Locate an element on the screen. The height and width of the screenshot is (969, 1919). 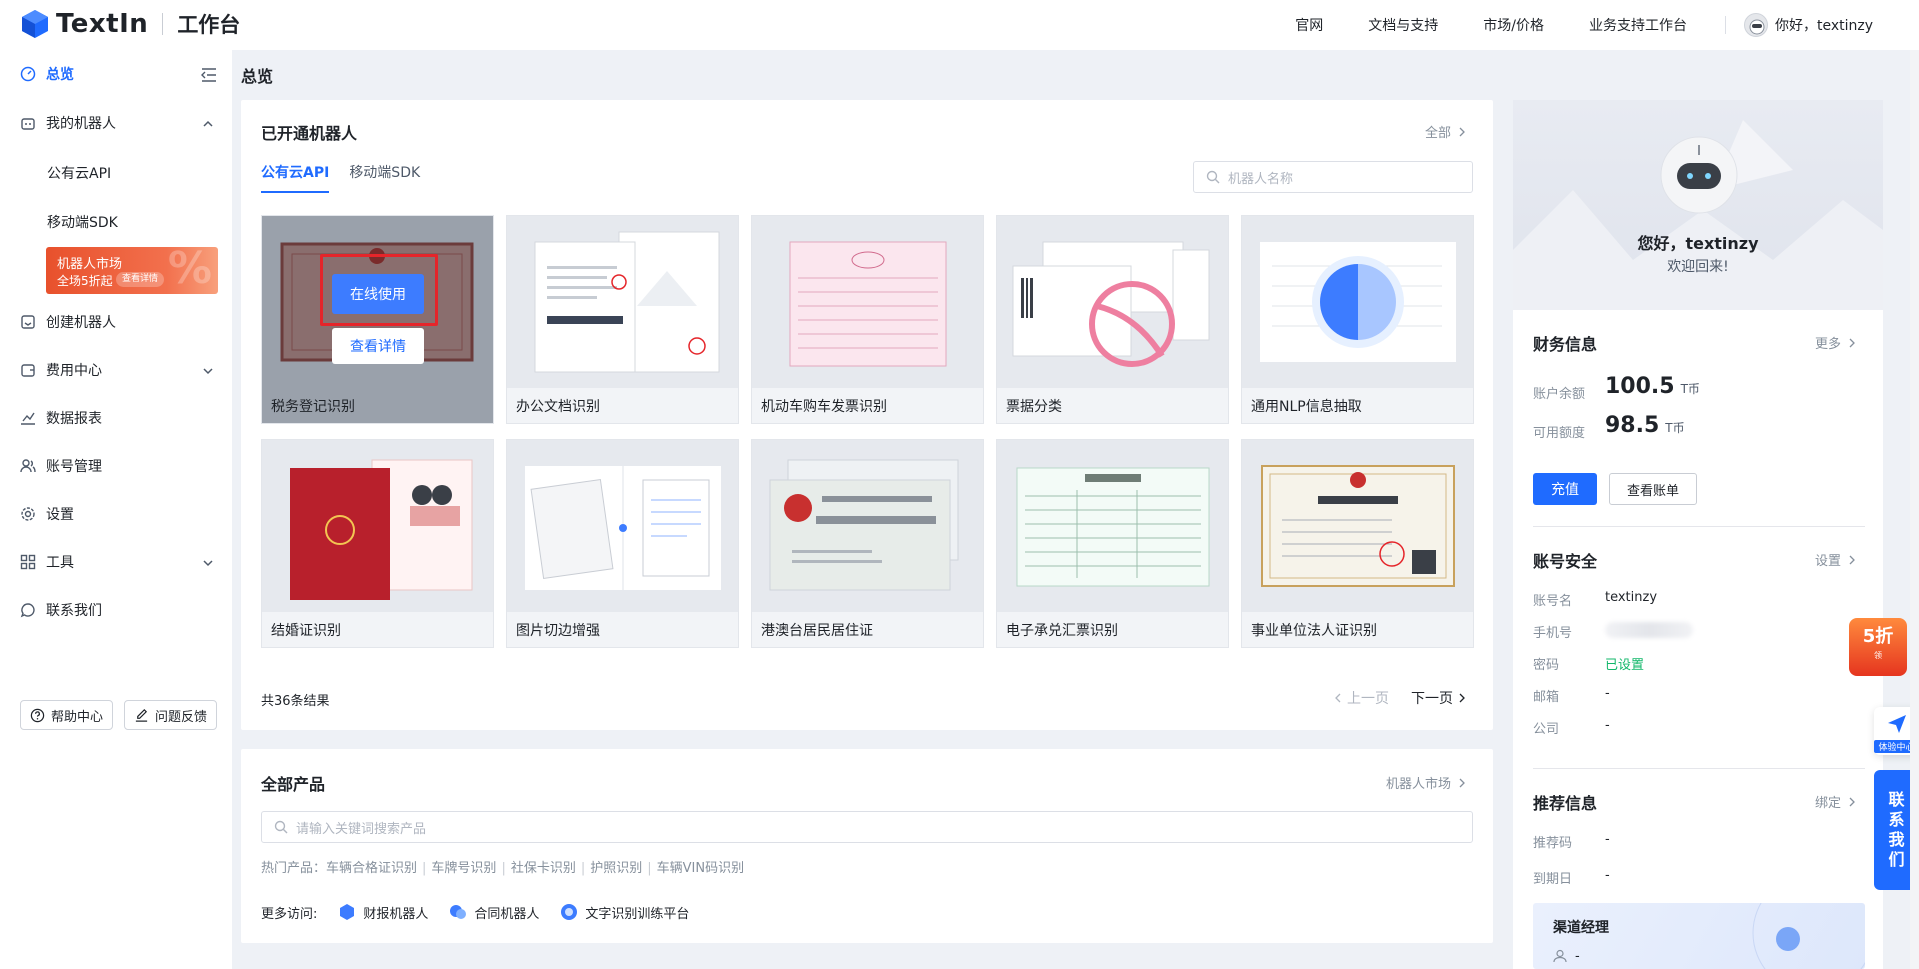
sidebar-item-reports: 数据报表 is located at coordinates (61, 418).